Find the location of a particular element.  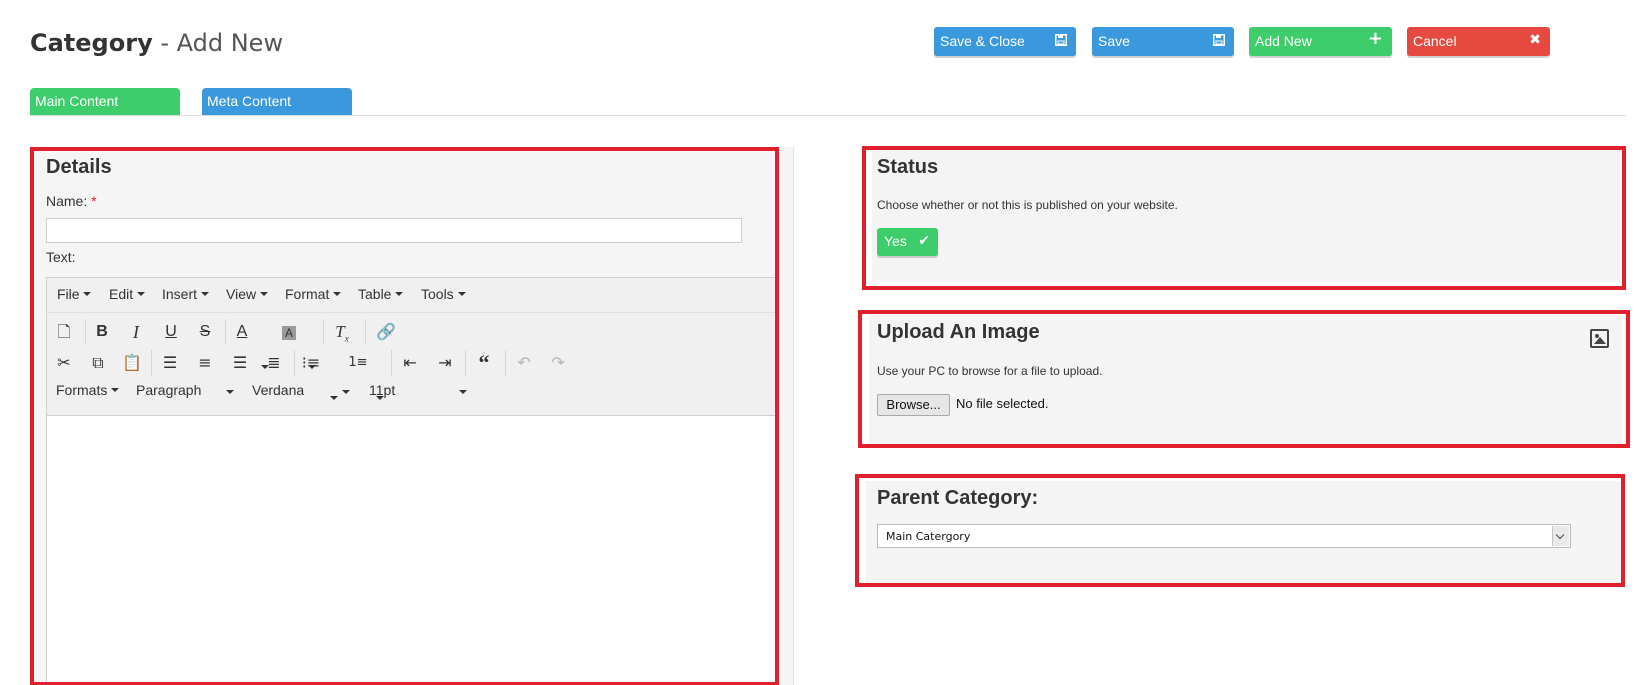

text-color-icon: A is located at coordinates (242, 332).